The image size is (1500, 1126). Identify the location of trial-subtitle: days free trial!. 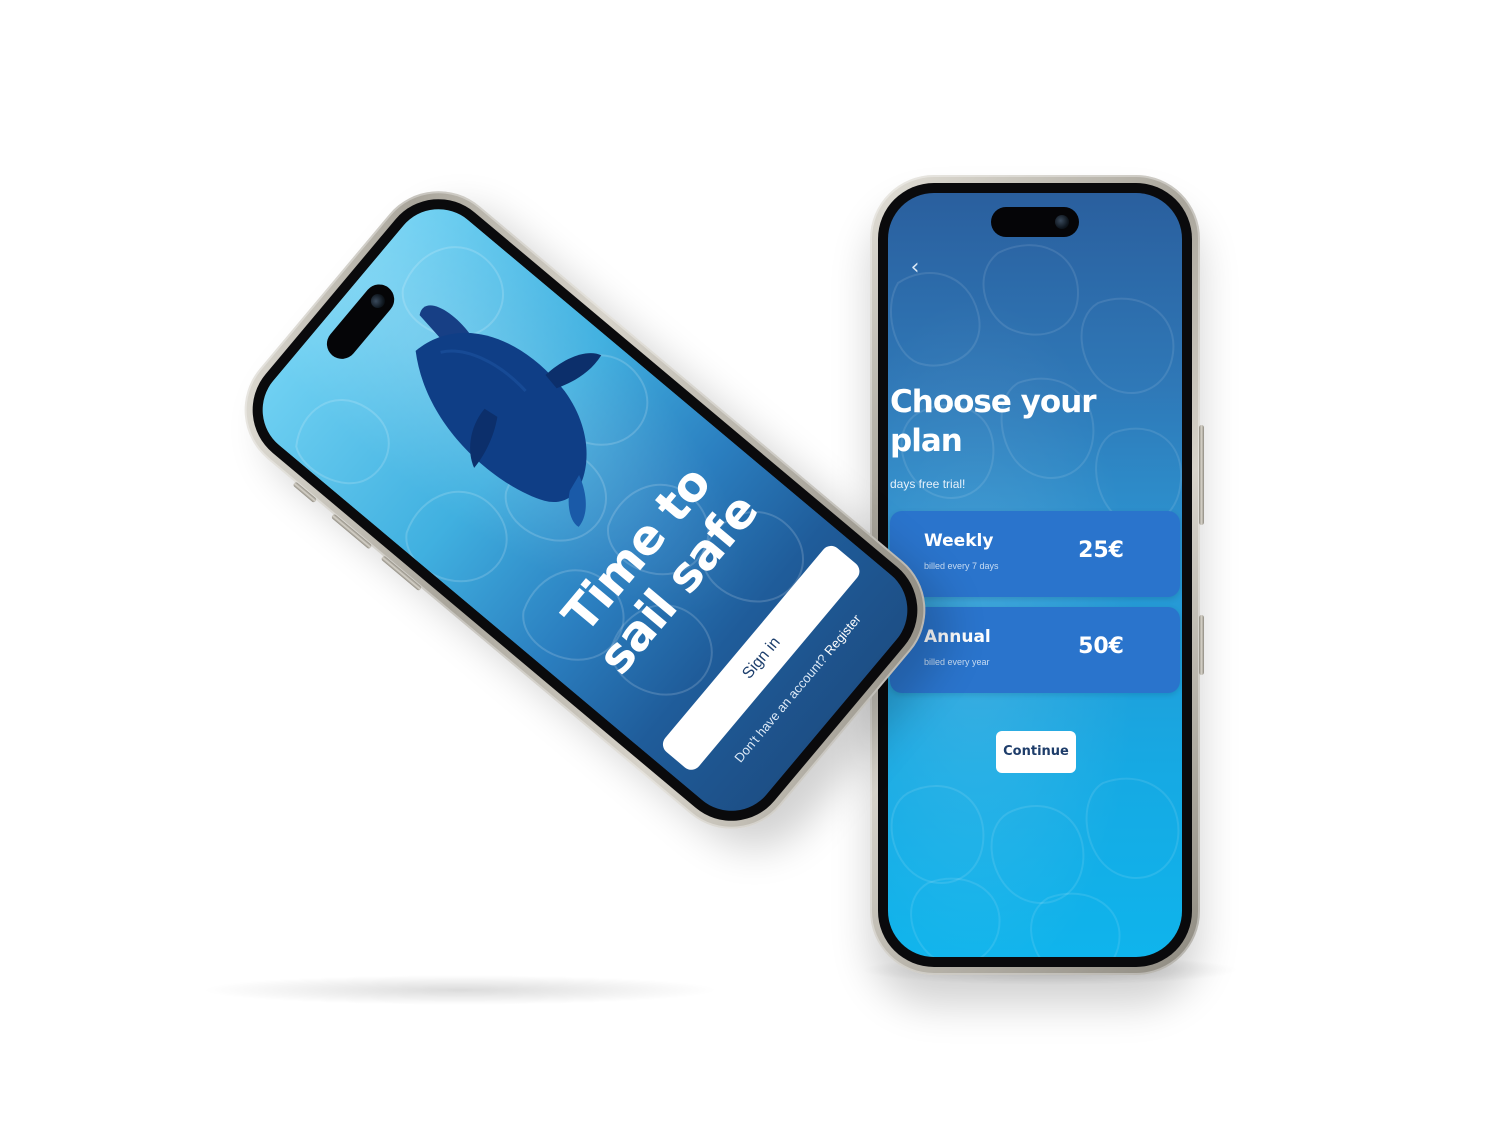
(928, 484).